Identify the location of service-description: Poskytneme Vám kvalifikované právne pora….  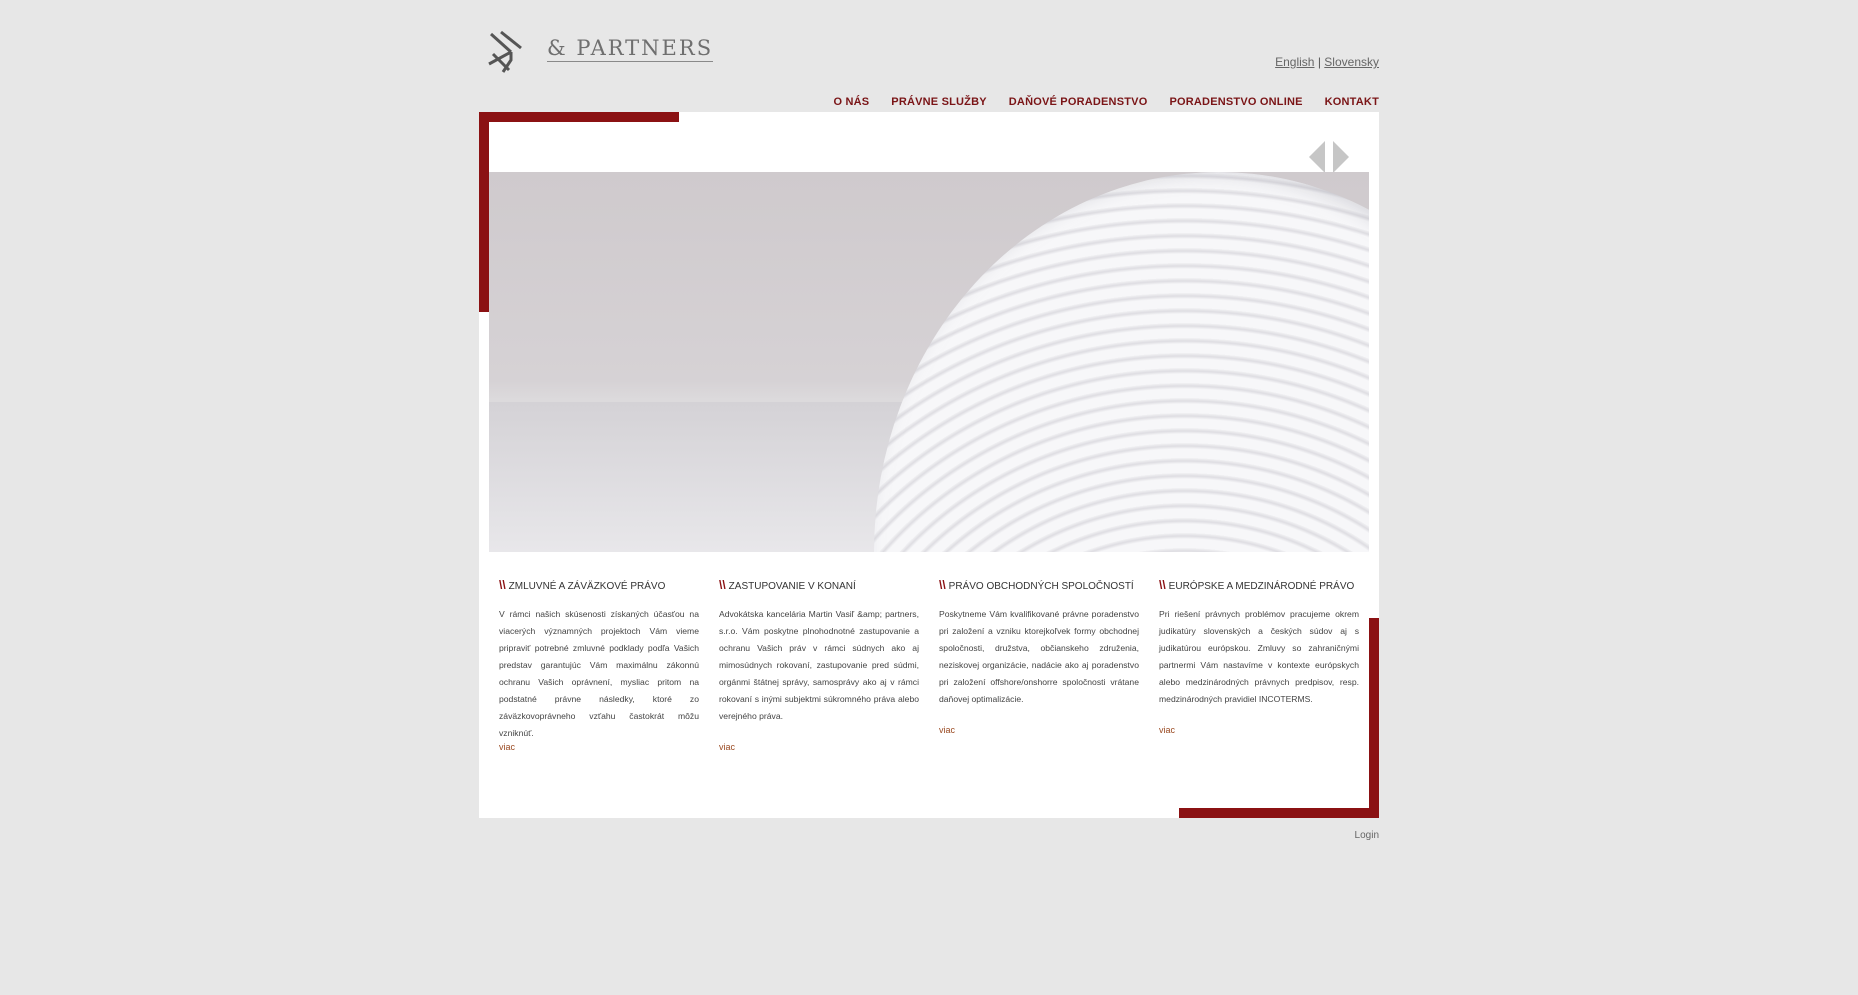
(1039, 656).